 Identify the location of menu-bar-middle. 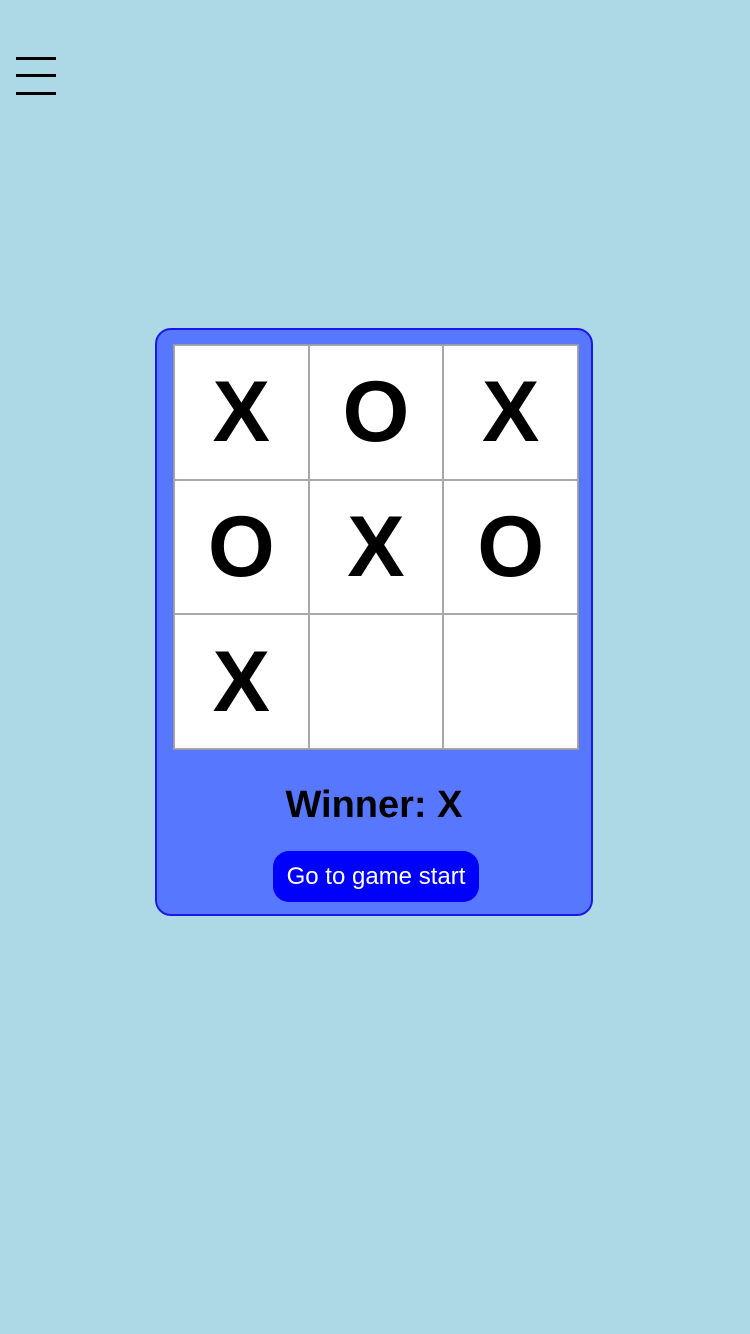
(36, 75).